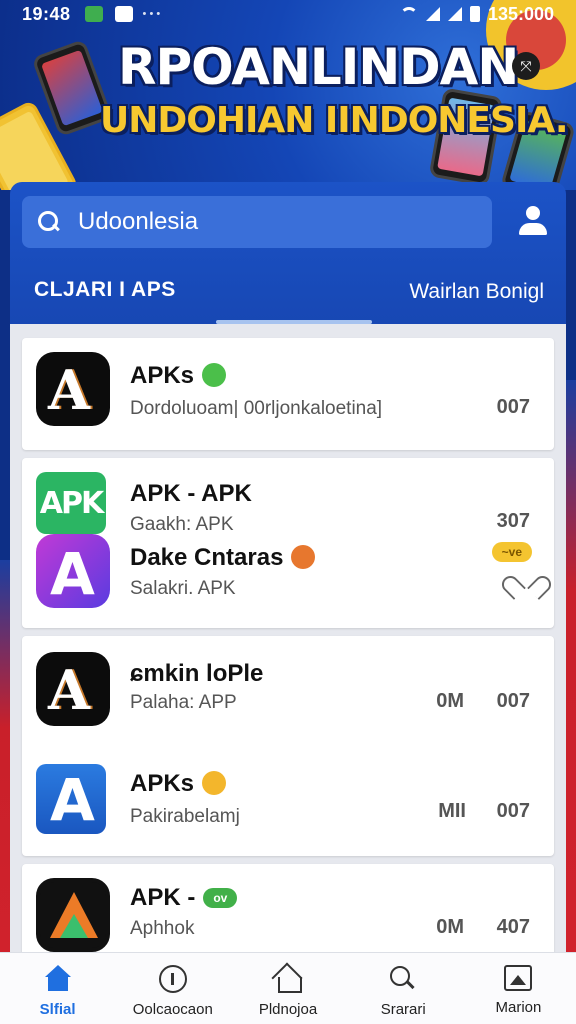 This screenshot has width=576, height=1024. Describe the element at coordinates (214, 783) in the screenshot. I see `emoji-icon` at that location.